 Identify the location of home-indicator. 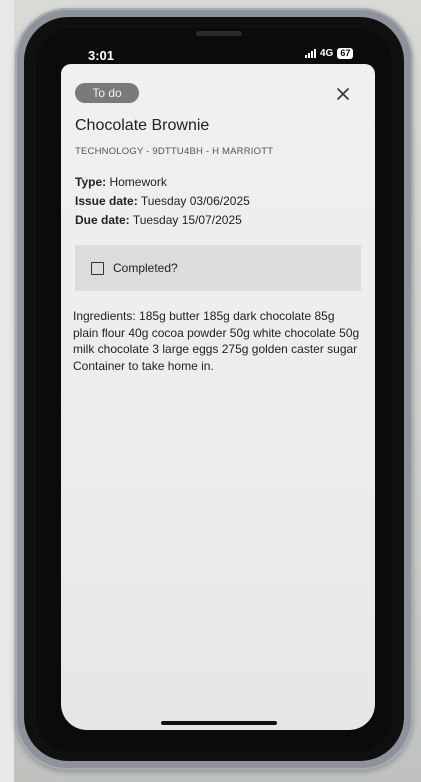
(219, 723).